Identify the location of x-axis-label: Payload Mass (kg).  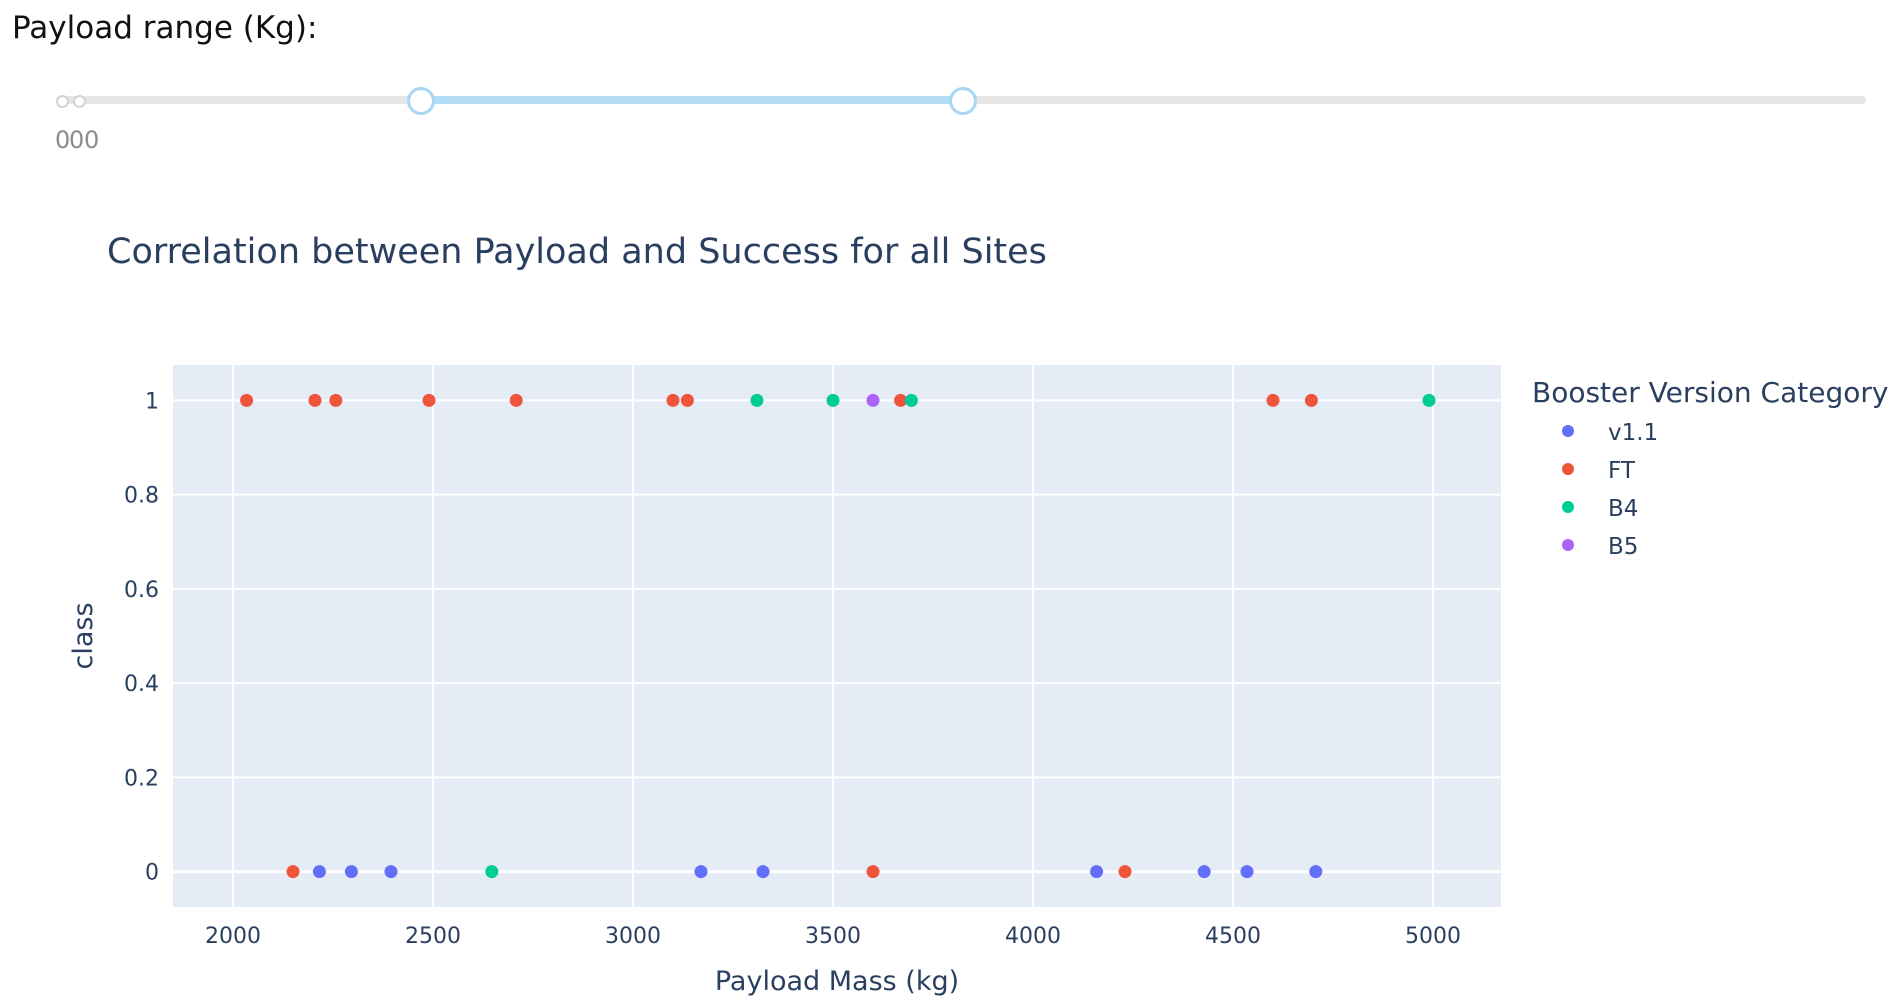
(837, 981).